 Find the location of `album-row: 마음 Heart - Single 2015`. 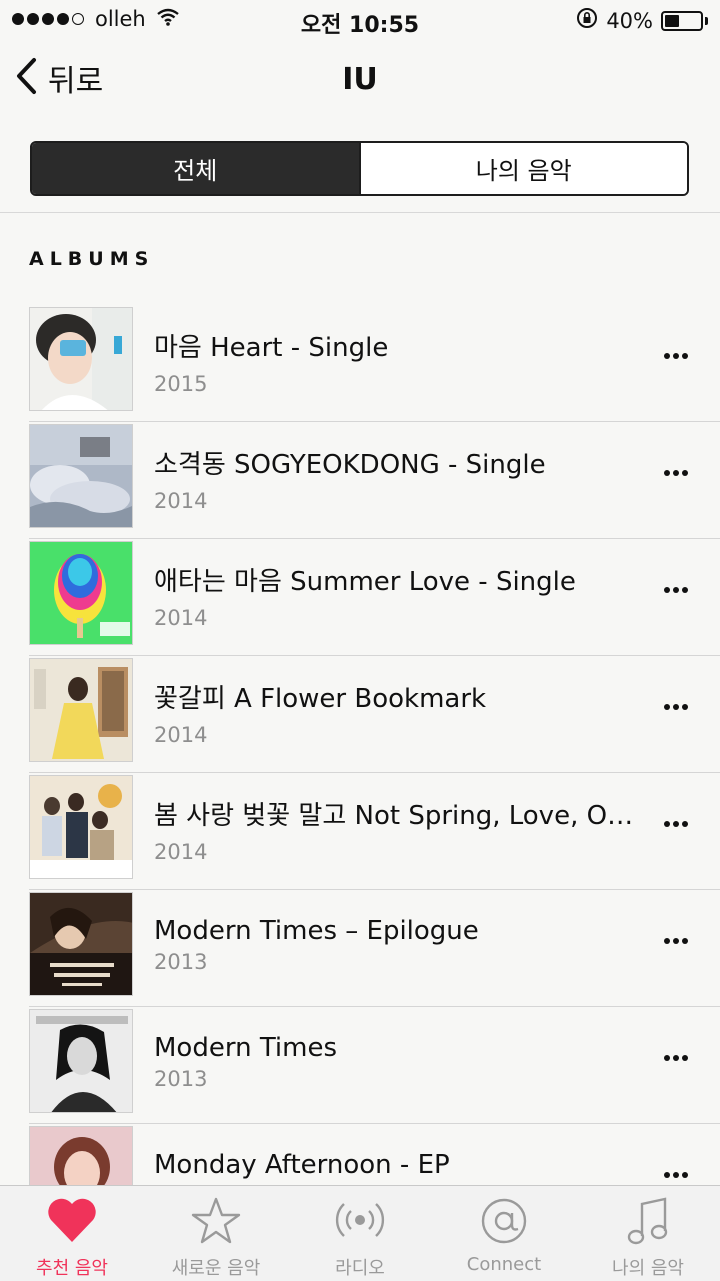

album-row: 마음 Heart - Single 2015 is located at coordinates (360, 363).